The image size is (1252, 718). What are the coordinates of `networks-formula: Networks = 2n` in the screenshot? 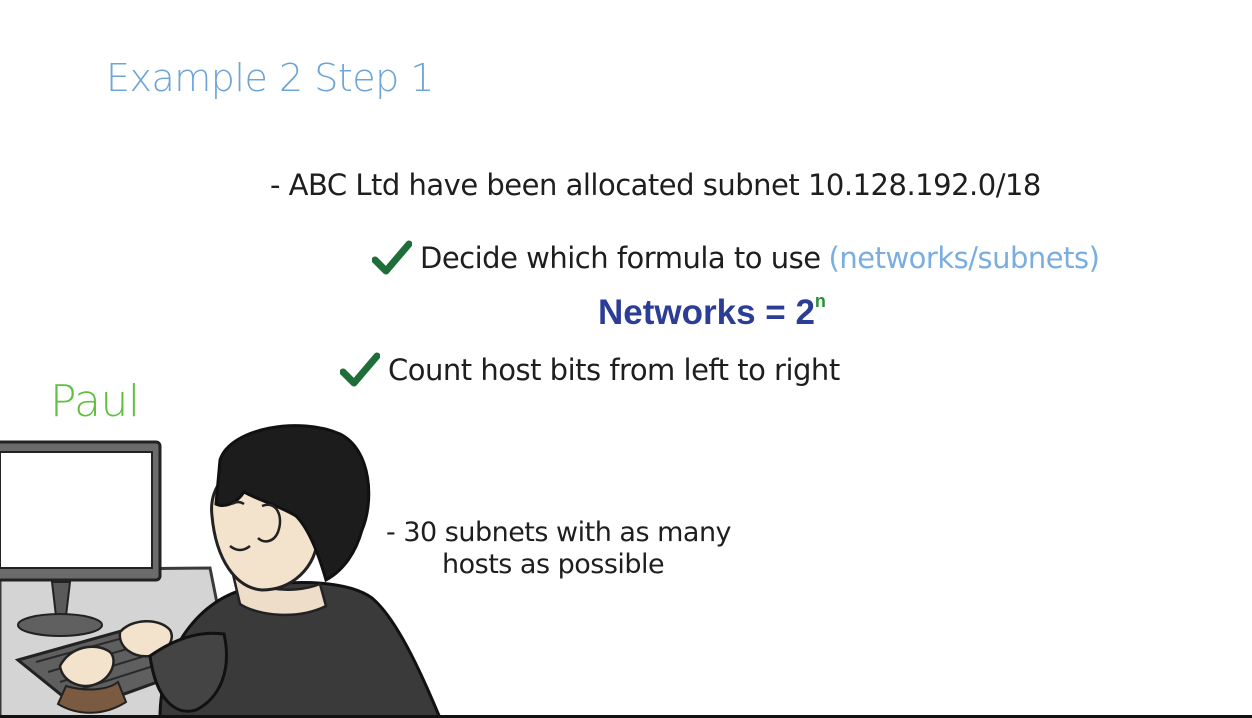 It's located at (712, 312).